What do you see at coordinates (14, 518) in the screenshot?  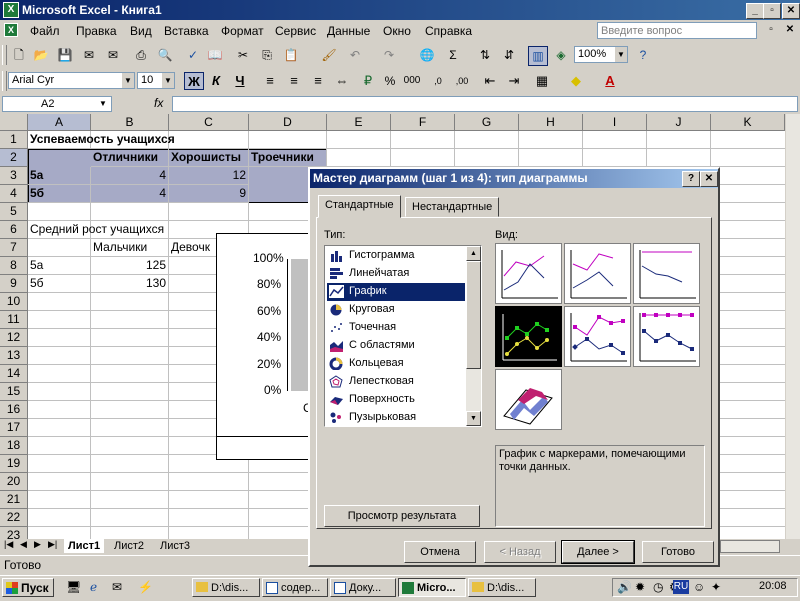 I see `row-header: 22` at bounding box center [14, 518].